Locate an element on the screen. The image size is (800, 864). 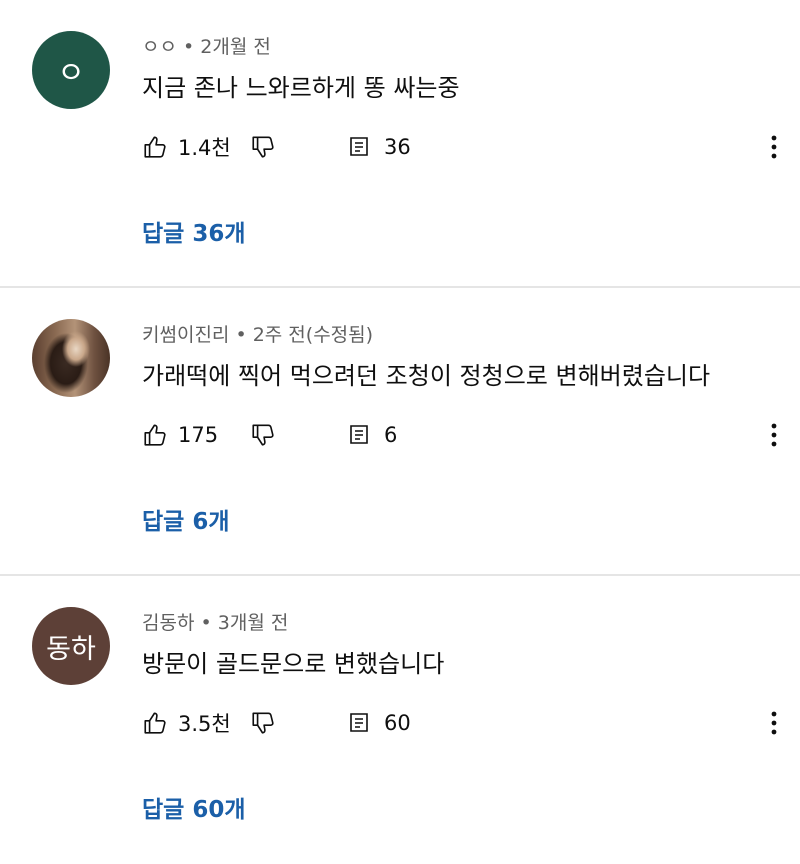
comment-actions: 3.5천 60 is located at coordinates (462, 723).